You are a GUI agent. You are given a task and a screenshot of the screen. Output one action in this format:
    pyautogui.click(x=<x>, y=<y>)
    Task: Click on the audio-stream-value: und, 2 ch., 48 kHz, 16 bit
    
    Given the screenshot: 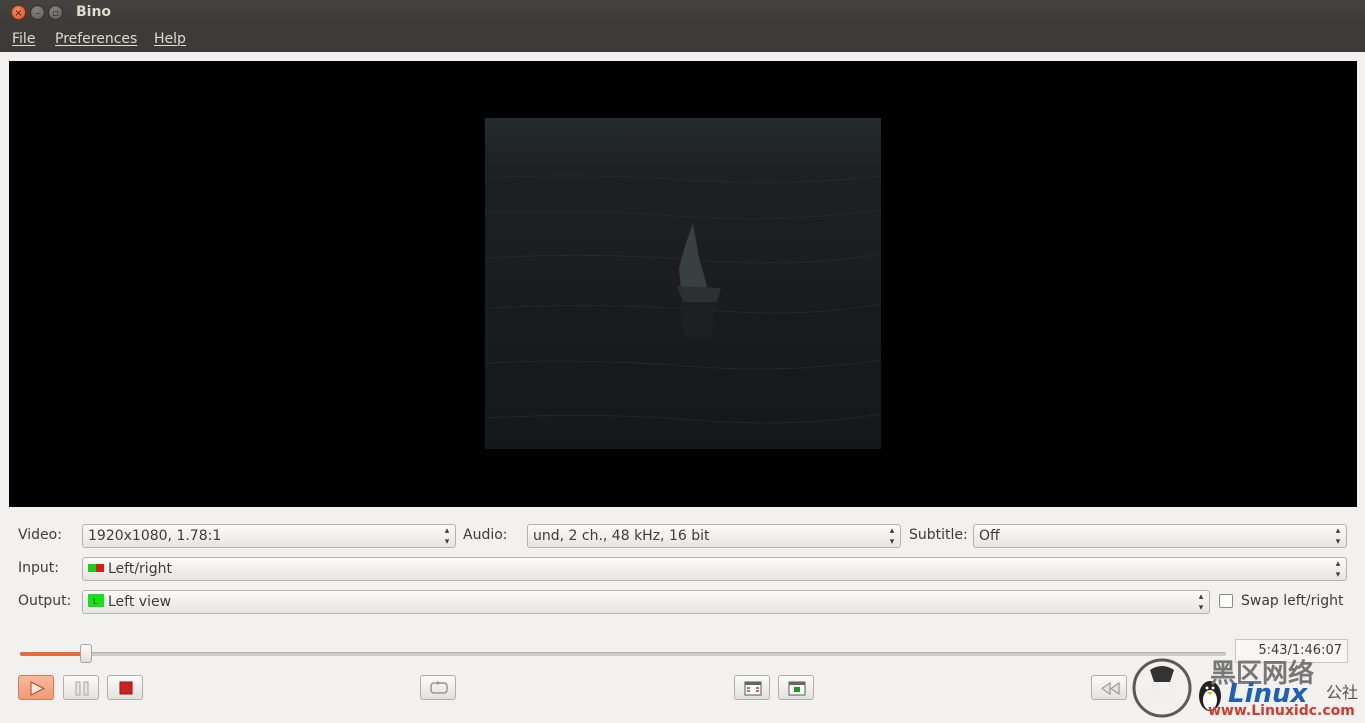 What is the action you would take?
    pyautogui.click(x=621, y=536)
    